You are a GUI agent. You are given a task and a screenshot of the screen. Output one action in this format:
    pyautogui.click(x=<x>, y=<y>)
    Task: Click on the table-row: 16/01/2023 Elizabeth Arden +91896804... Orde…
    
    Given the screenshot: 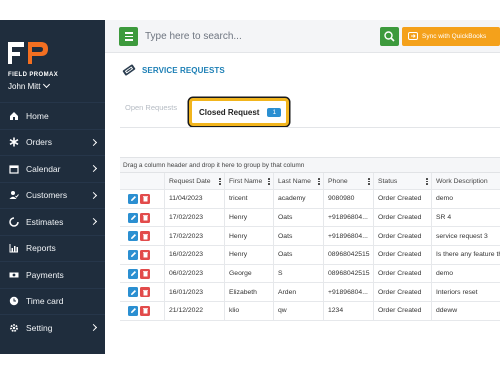 What is the action you would take?
    pyautogui.click(x=310, y=293)
    